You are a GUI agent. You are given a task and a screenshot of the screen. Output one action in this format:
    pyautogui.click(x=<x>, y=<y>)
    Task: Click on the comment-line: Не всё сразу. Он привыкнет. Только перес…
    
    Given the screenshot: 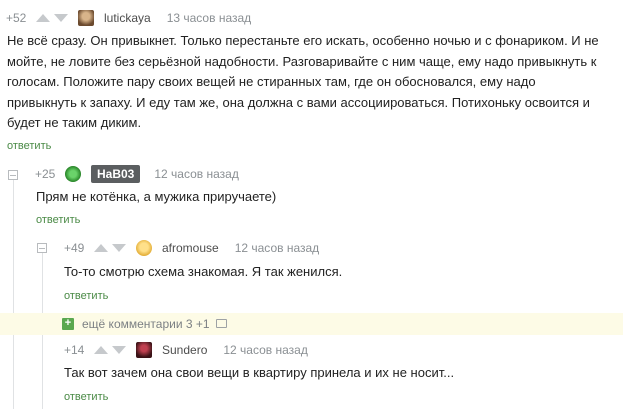 What is the action you would take?
    pyautogui.click(x=303, y=40)
    